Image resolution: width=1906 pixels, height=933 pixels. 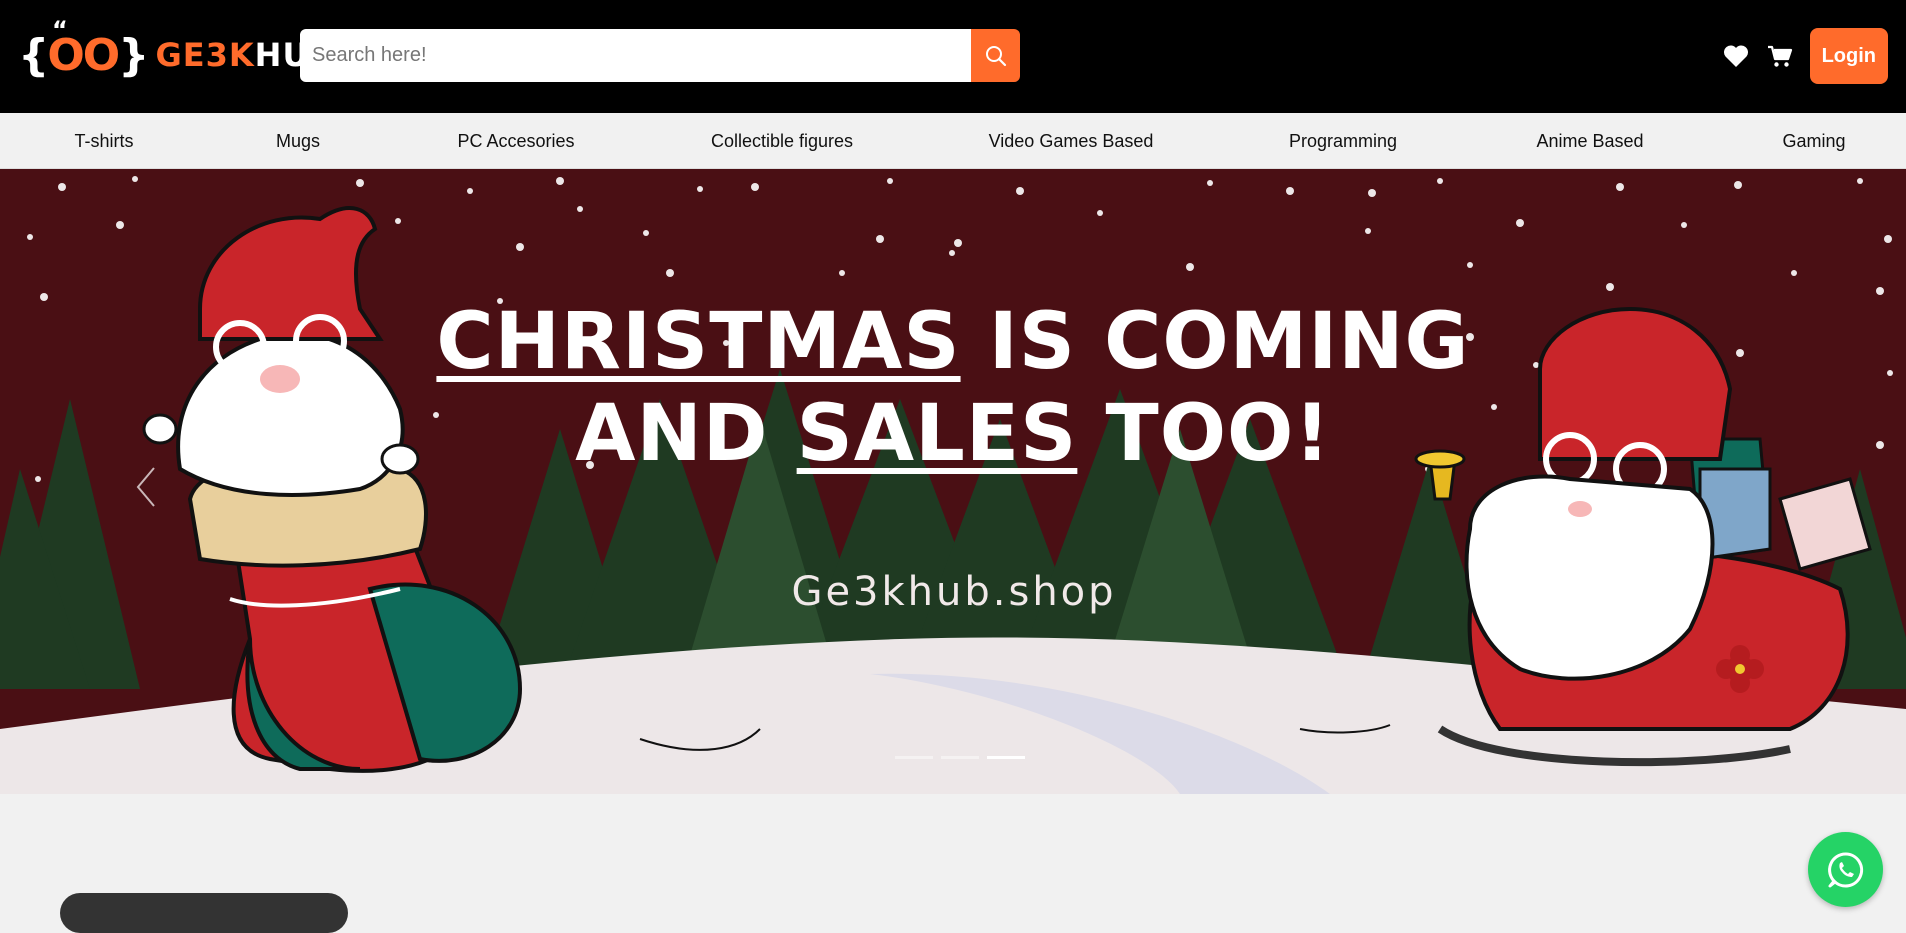 I want to click on whatsapp-icon, so click(x=1845, y=869).